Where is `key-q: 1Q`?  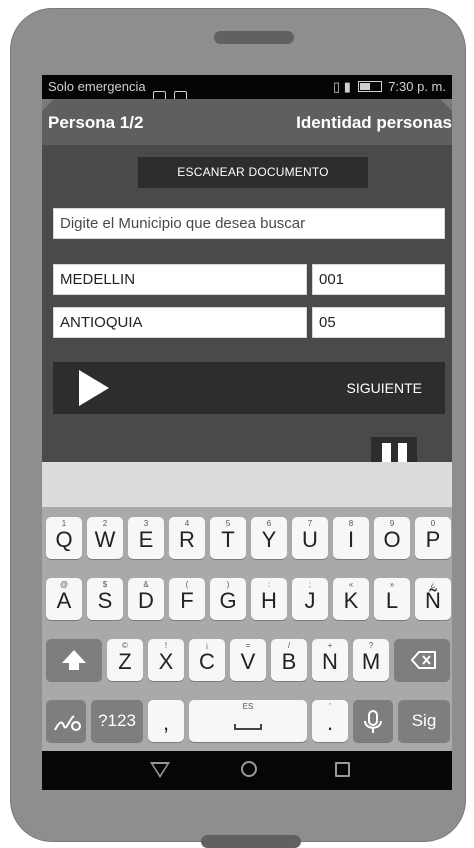
key-q: 1Q is located at coordinates (64, 538).